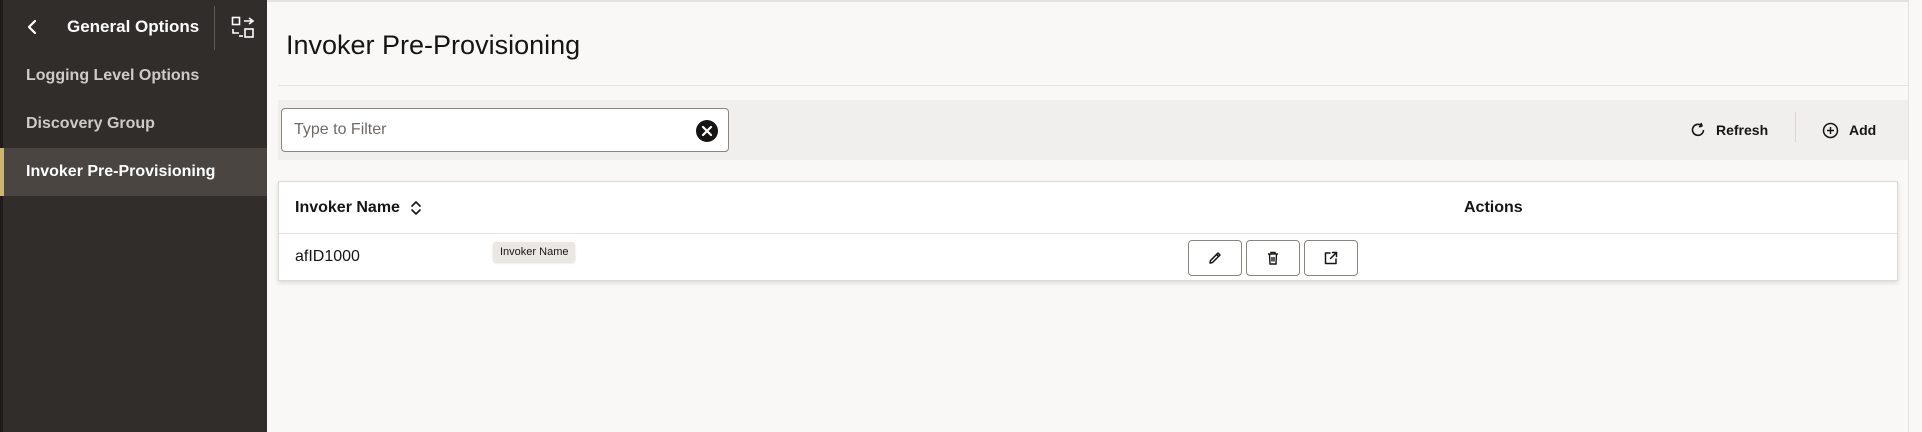  I want to click on delete-button, so click(1273, 258).